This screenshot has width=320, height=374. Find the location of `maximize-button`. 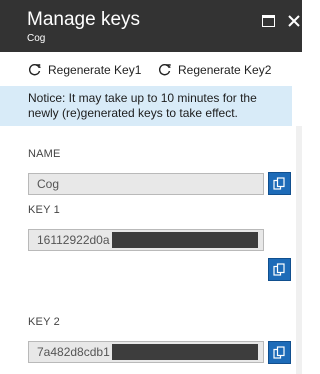

maximize-button is located at coordinates (268, 21).